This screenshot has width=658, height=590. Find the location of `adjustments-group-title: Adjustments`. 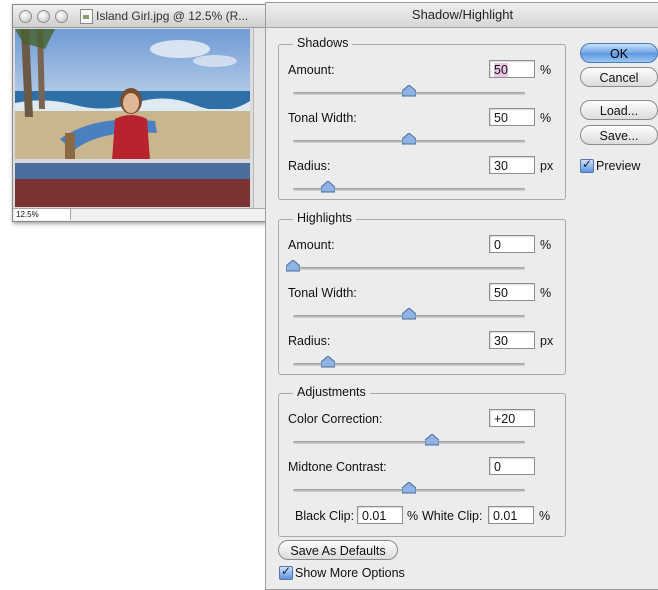

adjustments-group-title: Adjustments is located at coordinates (331, 392).